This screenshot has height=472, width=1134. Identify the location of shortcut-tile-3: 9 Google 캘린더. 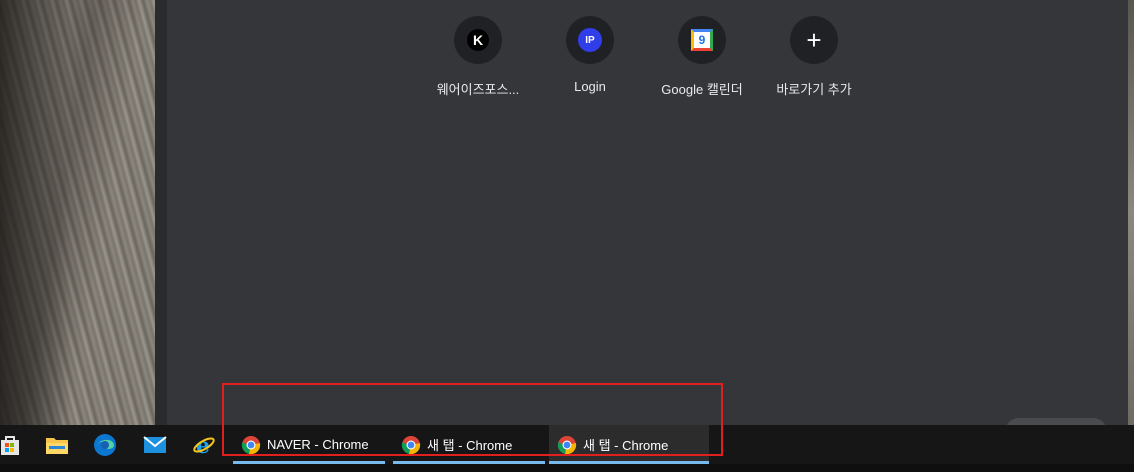
(702, 61).